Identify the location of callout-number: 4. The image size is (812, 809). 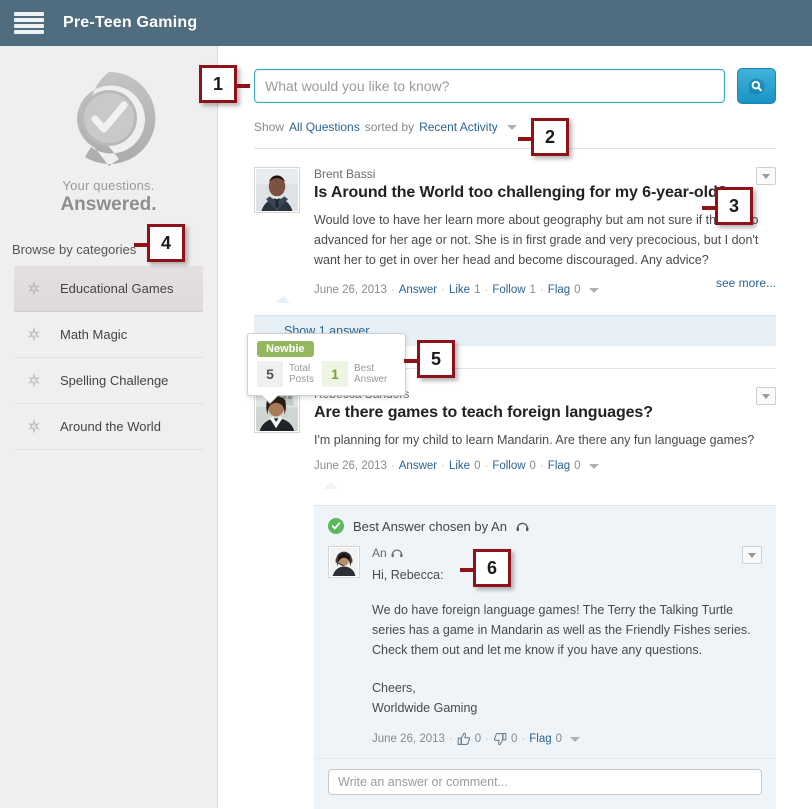
(165, 242).